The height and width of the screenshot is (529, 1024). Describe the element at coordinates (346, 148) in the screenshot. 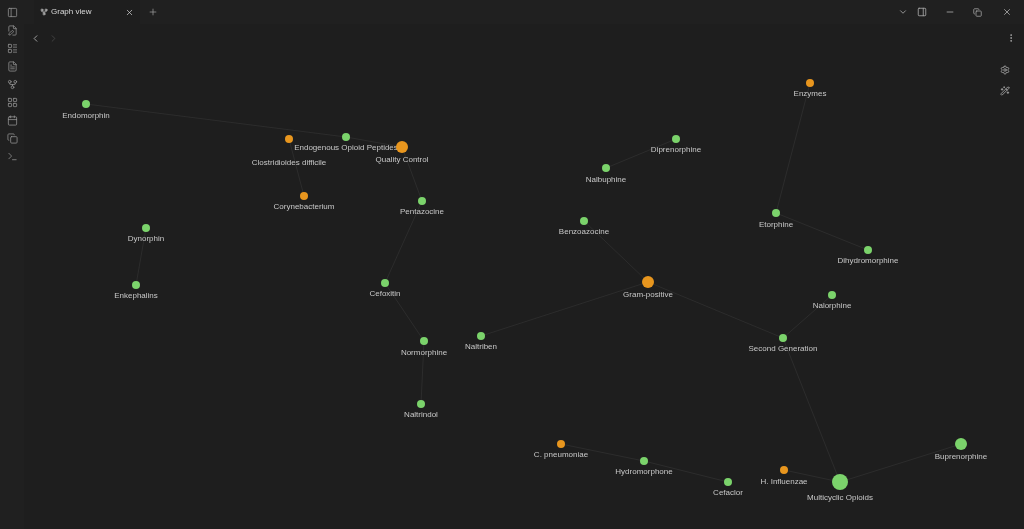

I see `node-label: Endogenous Opioid Peptides` at that location.